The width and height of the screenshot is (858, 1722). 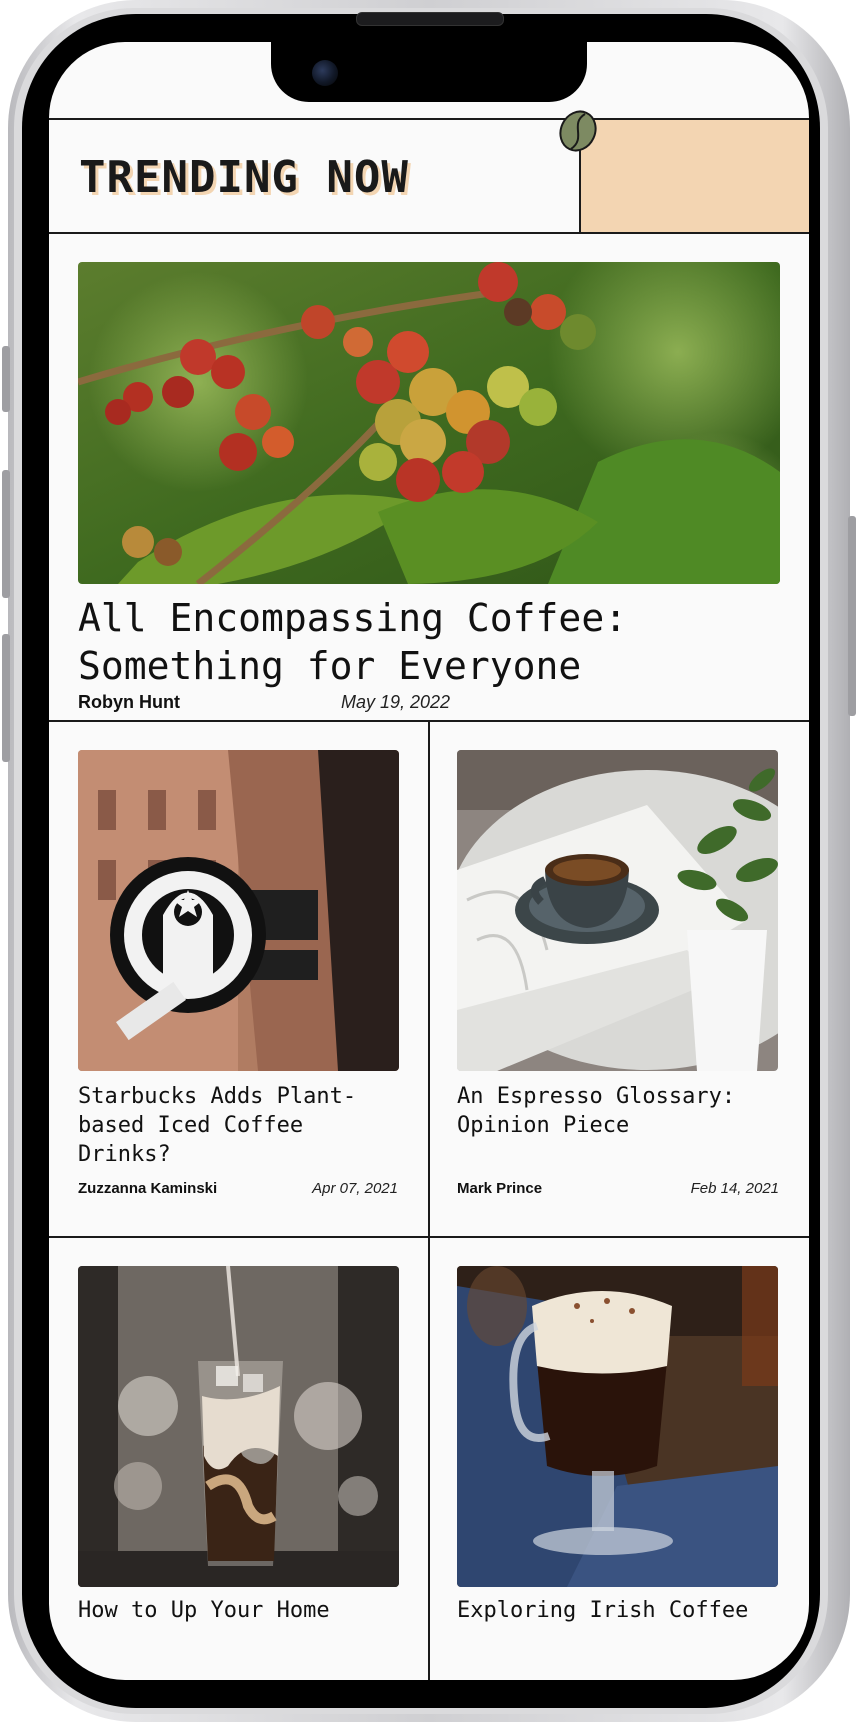 What do you see at coordinates (129, 702) in the screenshot?
I see `featured-author: Robyn Hunt` at bounding box center [129, 702].